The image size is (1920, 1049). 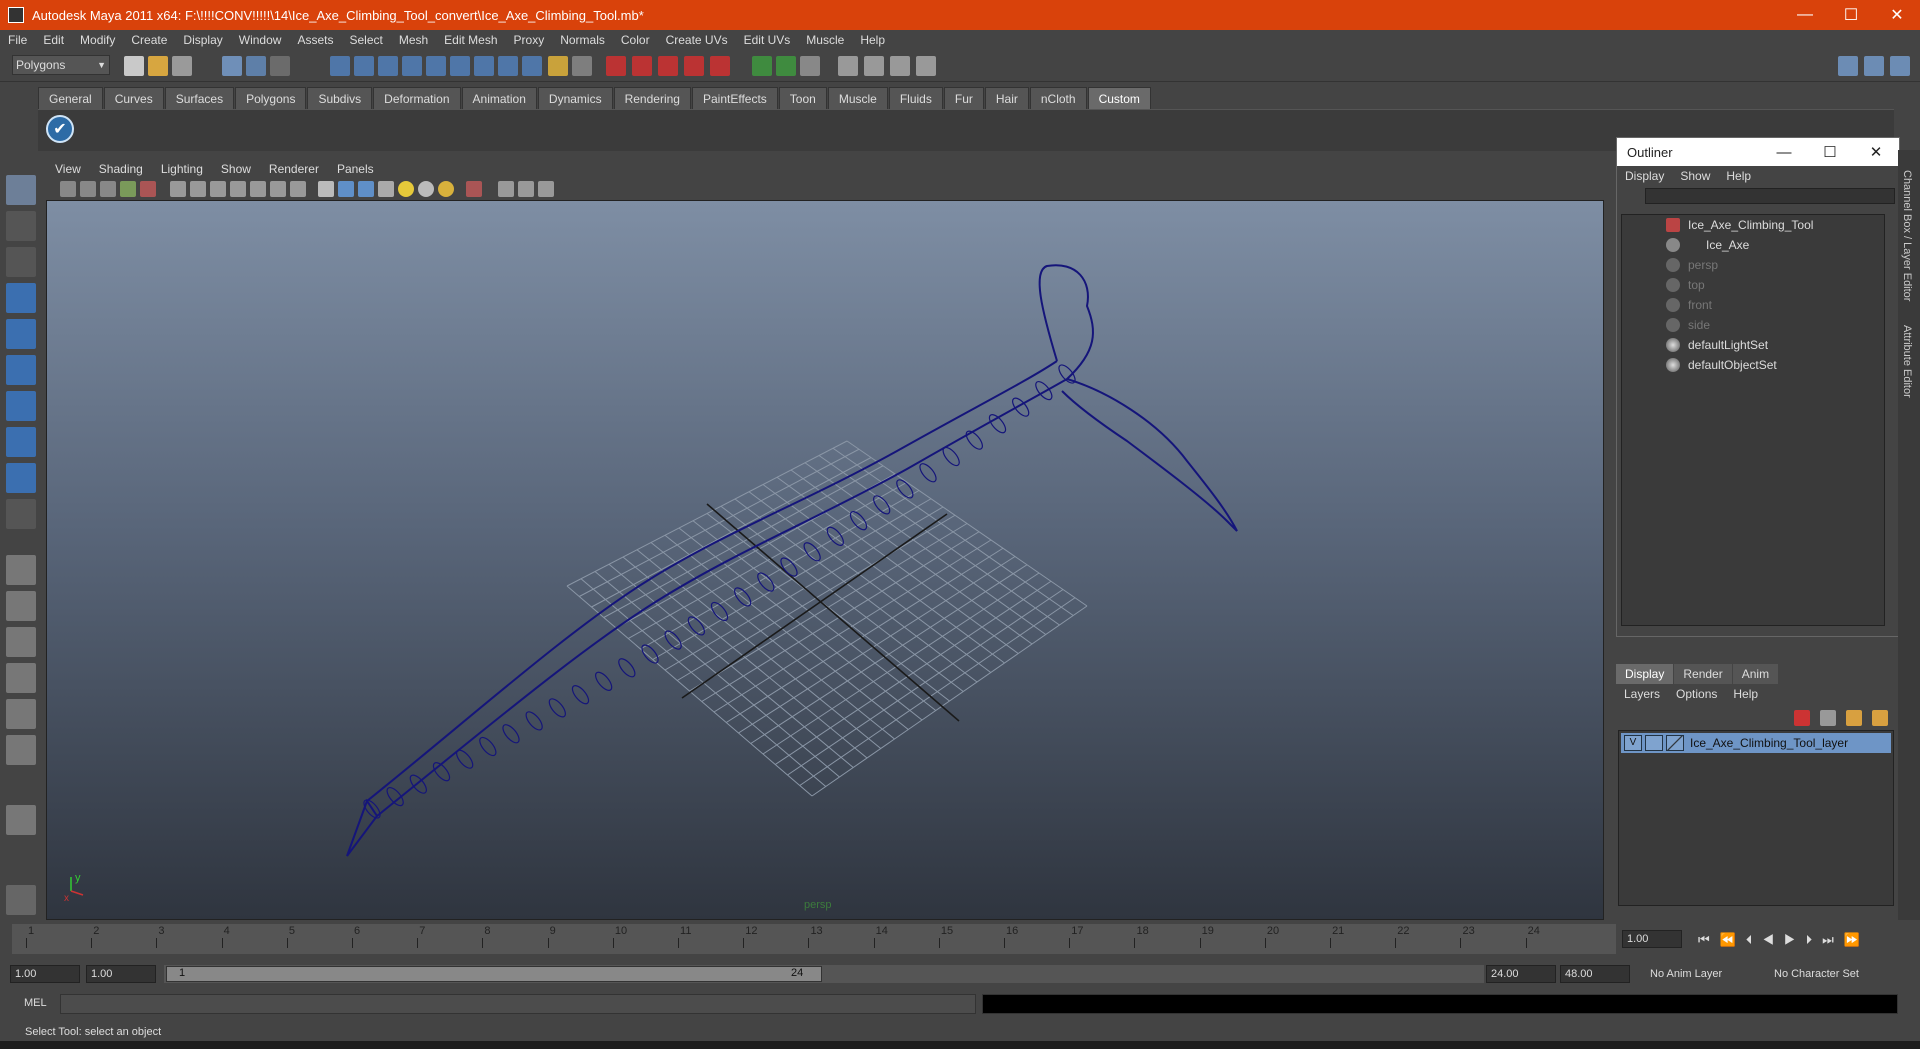 I want to click on paint-select-tool-icon, so click(x=21, y=262).